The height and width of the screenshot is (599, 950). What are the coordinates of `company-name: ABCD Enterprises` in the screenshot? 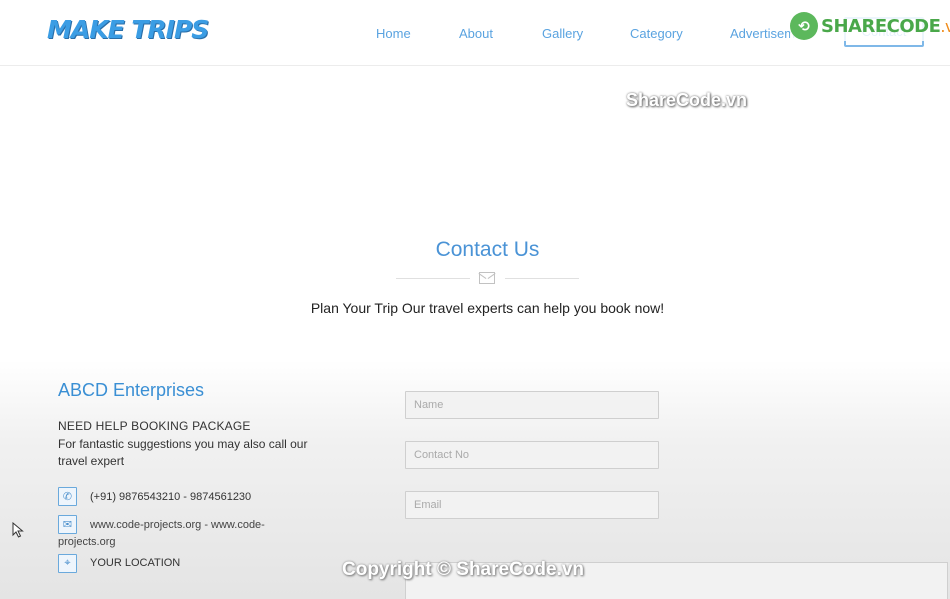 It's located at (131, 390).